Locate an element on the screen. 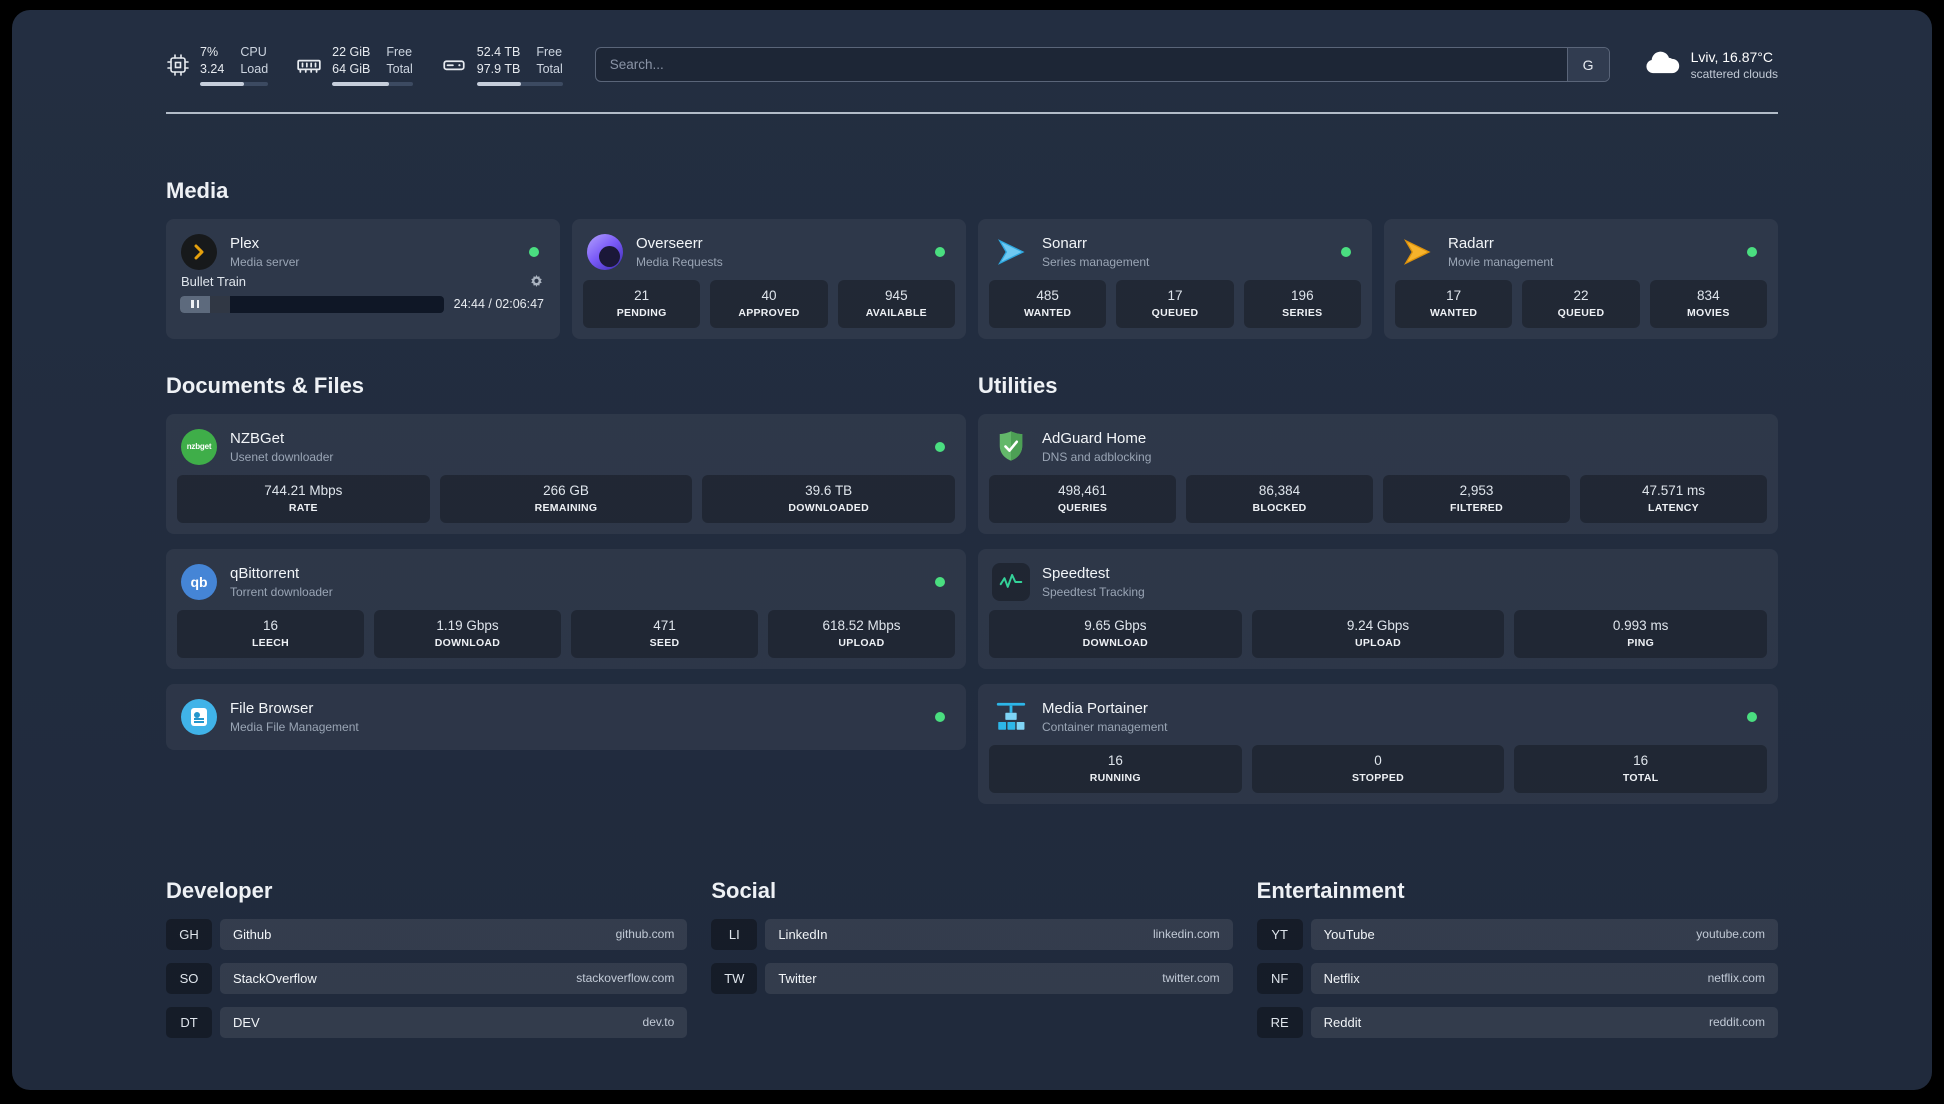 This screenshot has width=1944, height=1104. bookmark-abbr: TW is located at coordinates (734, 978).